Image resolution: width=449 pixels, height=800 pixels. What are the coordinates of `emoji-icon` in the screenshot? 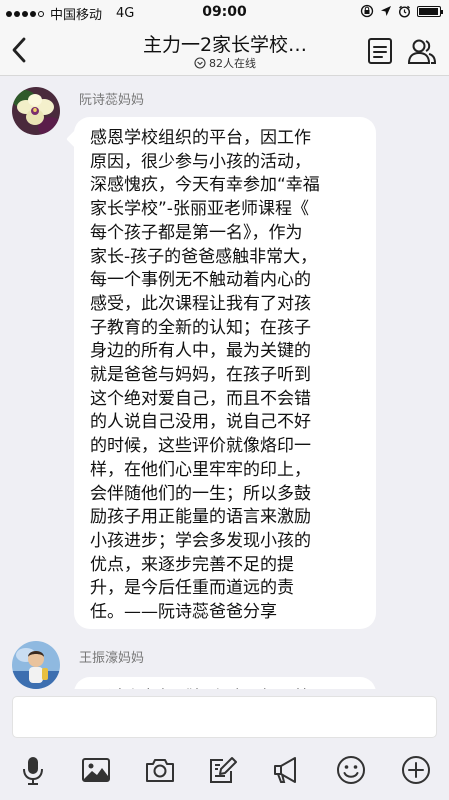 It's located at (351, 770).